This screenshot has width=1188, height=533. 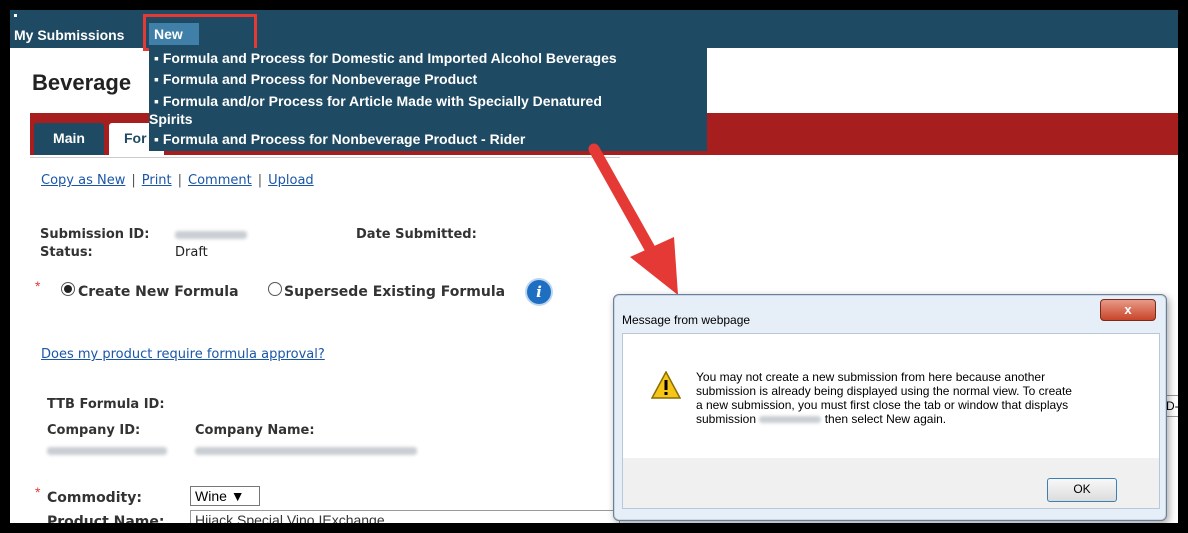 I want to click on dialog-text: then select New again., so click(x=885, y=419).